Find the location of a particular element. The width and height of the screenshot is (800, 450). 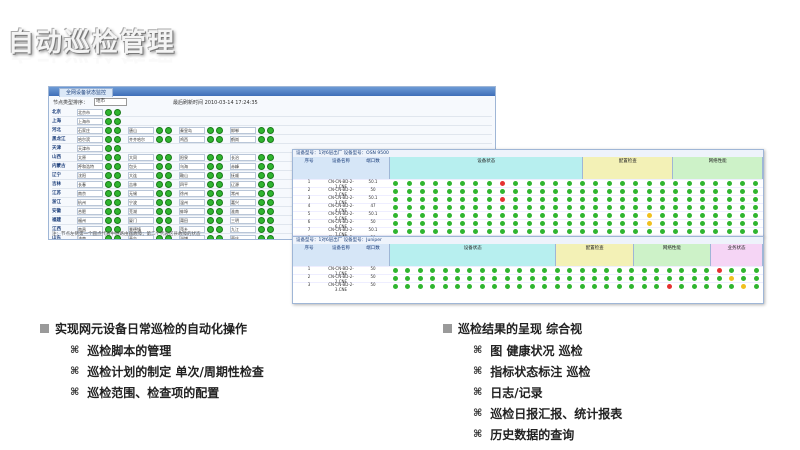

city-cell: 蚌埠 is located at coordinates (203, 211).